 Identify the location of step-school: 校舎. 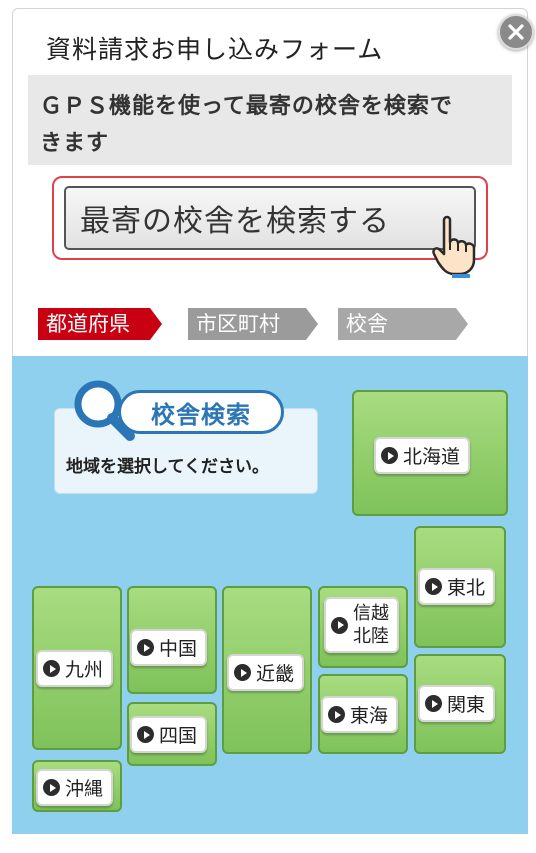
(403, 324).